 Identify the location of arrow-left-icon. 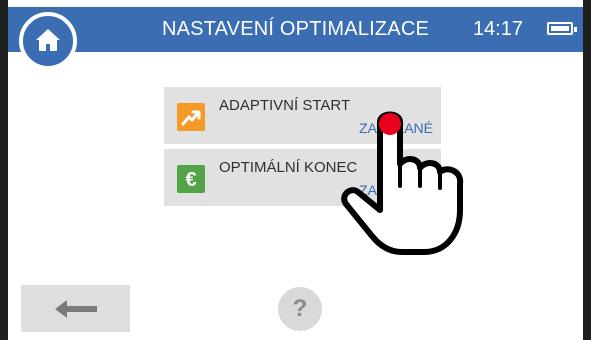
(76, 309).